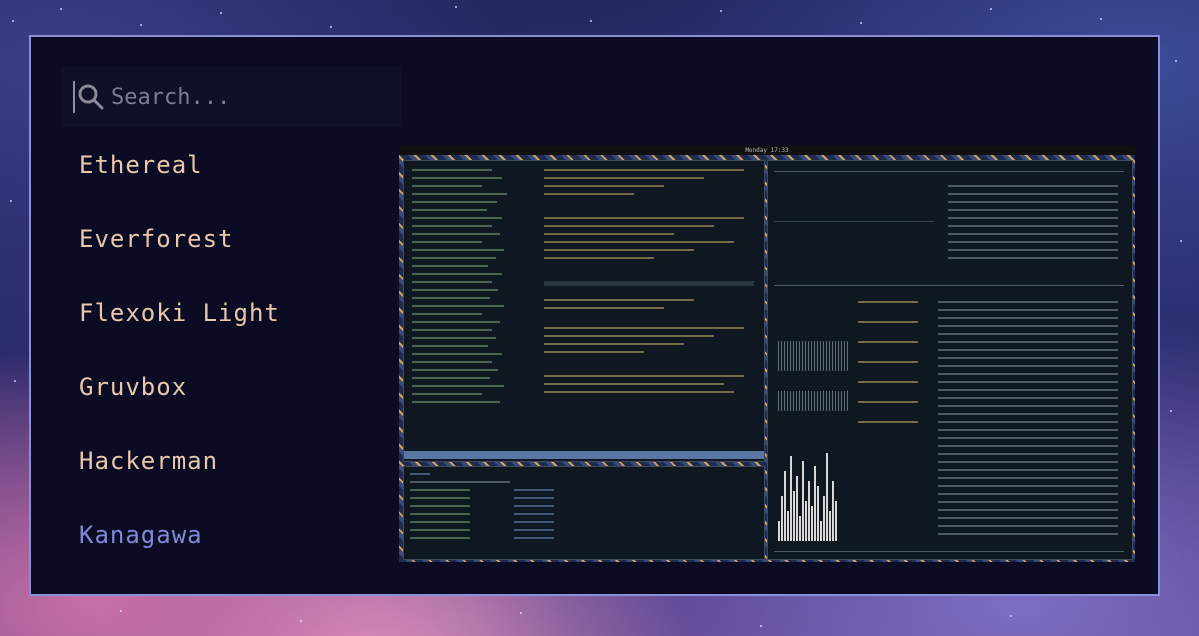 The width and height of the screenshot is (1199, 636). Describe the element at coordinates (91, 97) in the screenshot. I see `search-icon` at that location.